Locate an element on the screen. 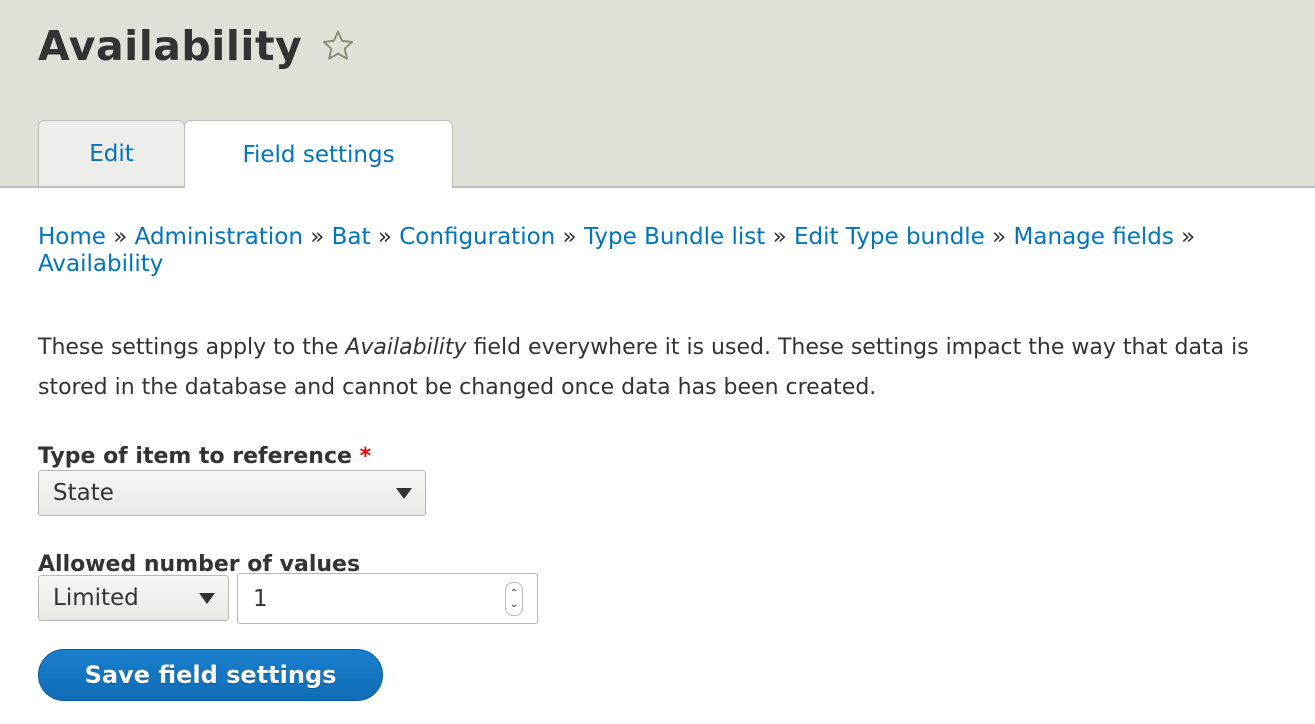  cardinality-number-input: 1 ⌃ ⌄ is located at coordinates (387, 598).